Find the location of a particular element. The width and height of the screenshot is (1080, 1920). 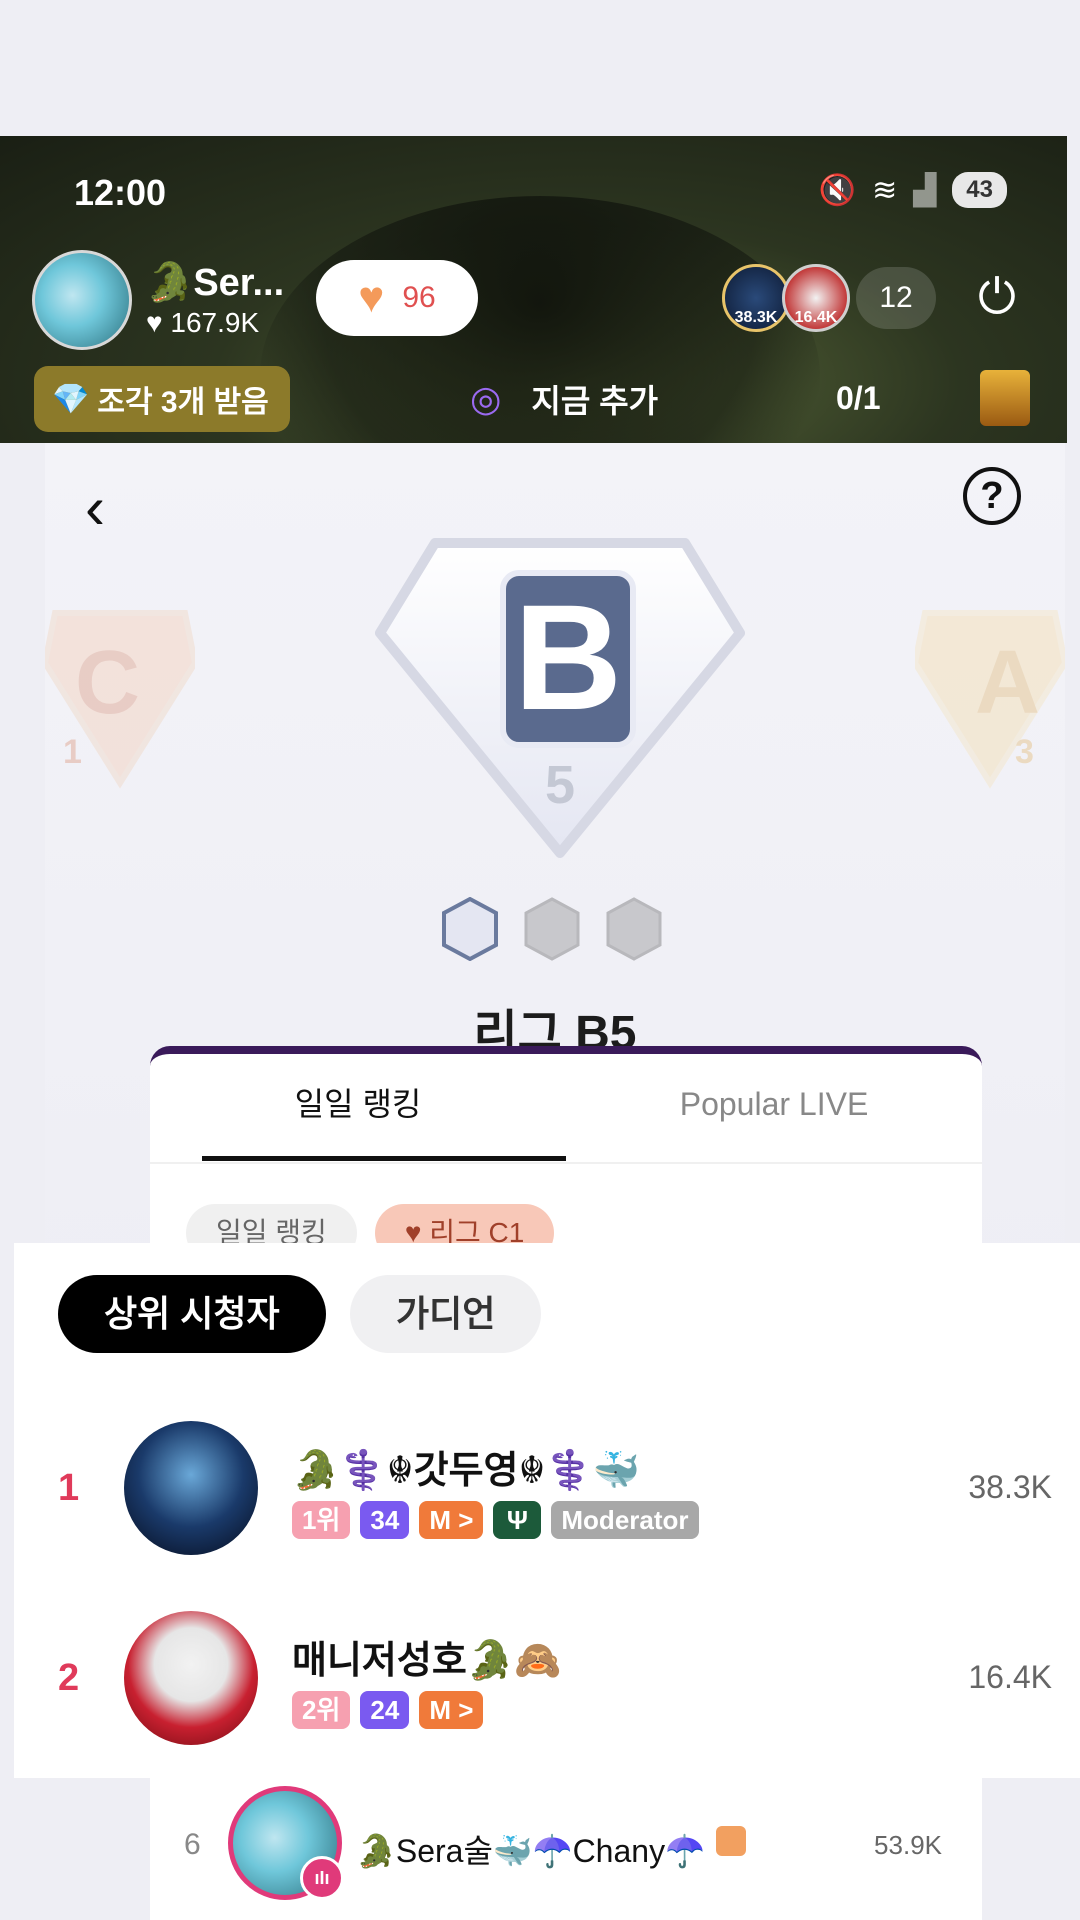

league-badge-left: C 1 is located at coordinates (120, 693).